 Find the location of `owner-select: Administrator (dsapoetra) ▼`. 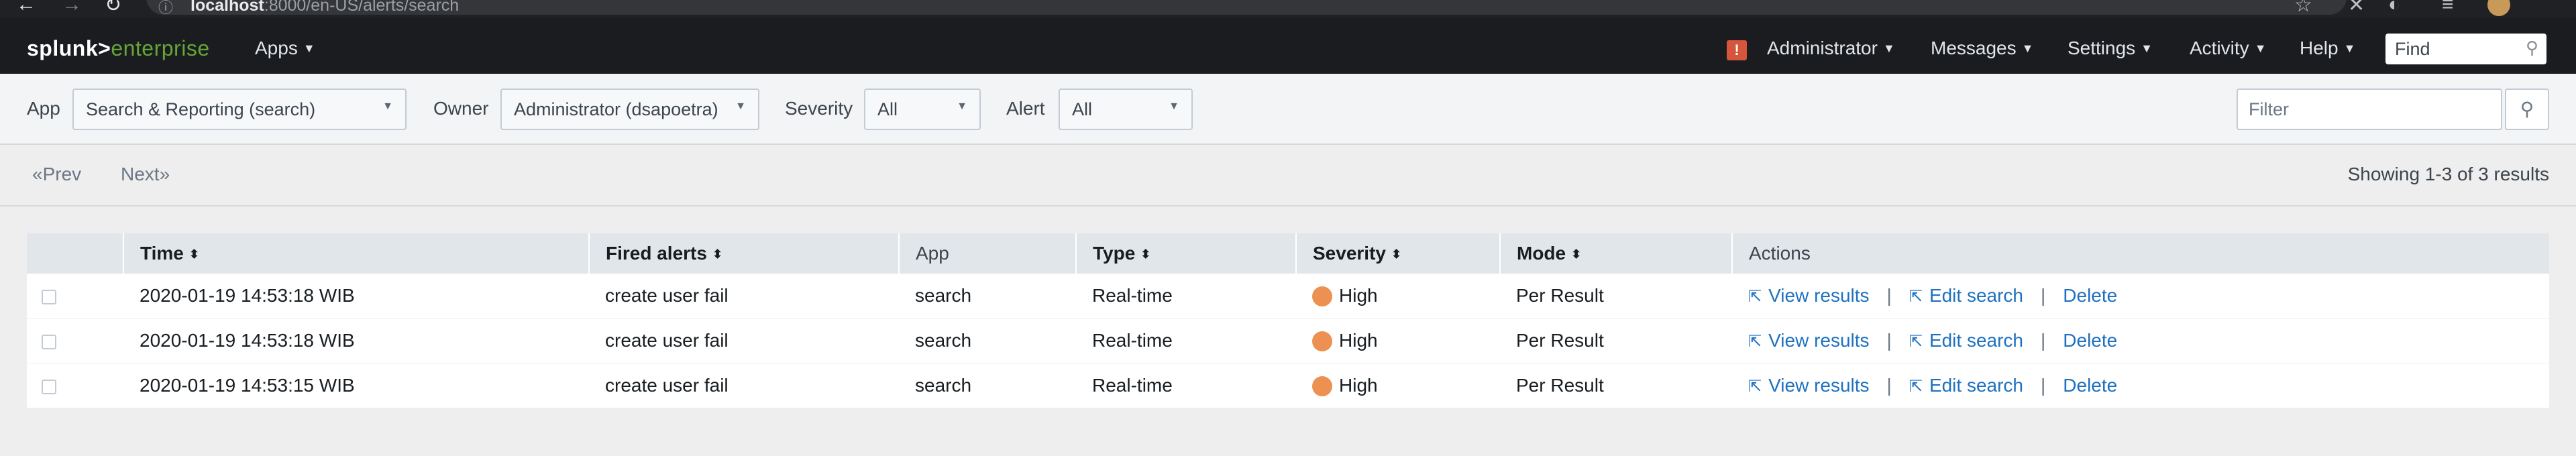

owner-select: Administrator (dsapoetra) ▼ is located at coordinates (629, 109).